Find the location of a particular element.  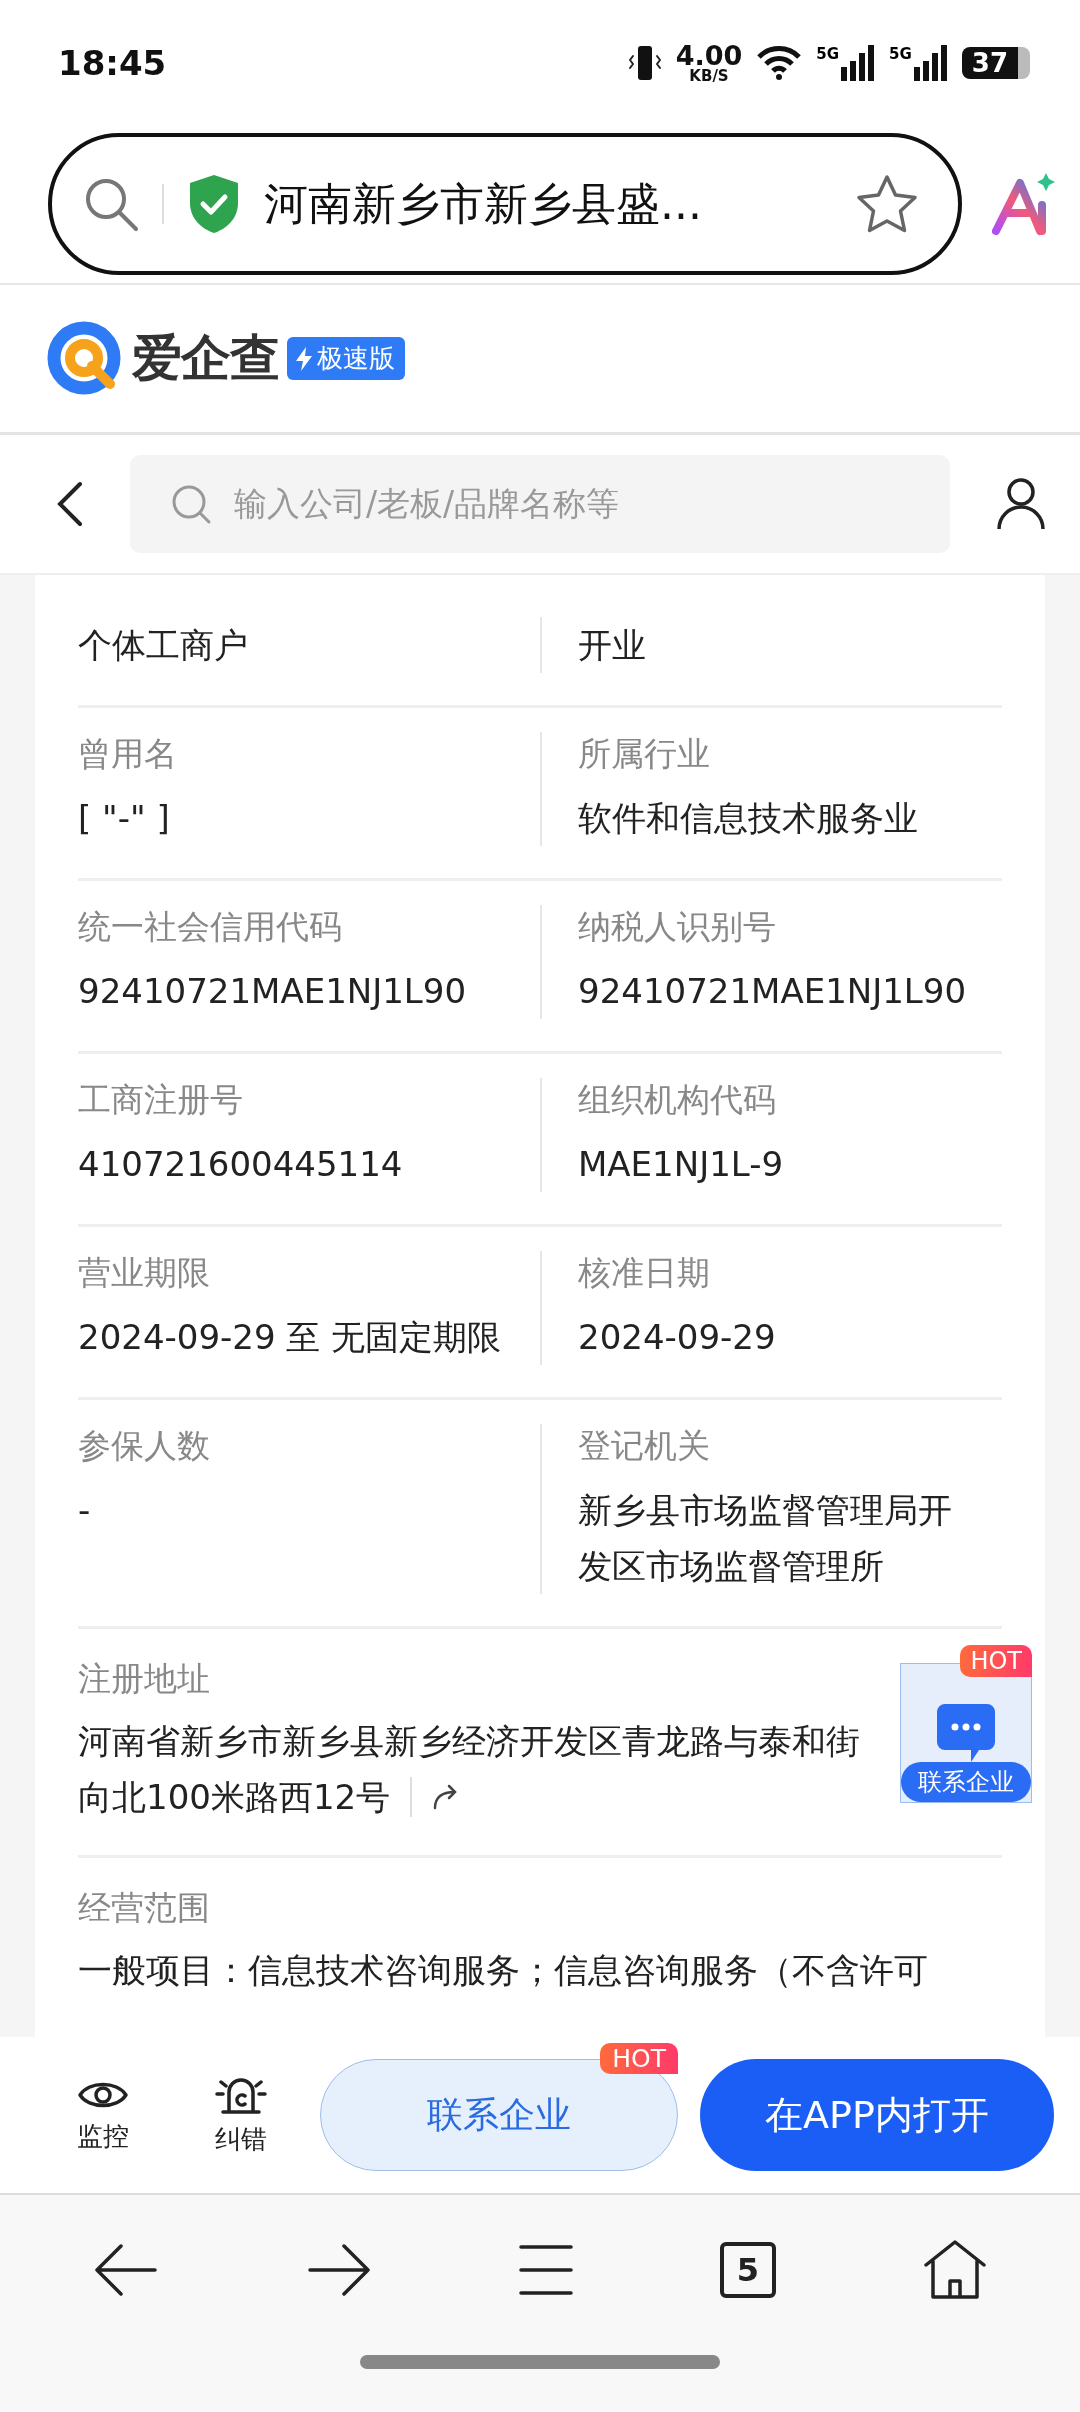

field-value: 2024-09-29 至 无固定期限 is located at coordinates (290, 1337).